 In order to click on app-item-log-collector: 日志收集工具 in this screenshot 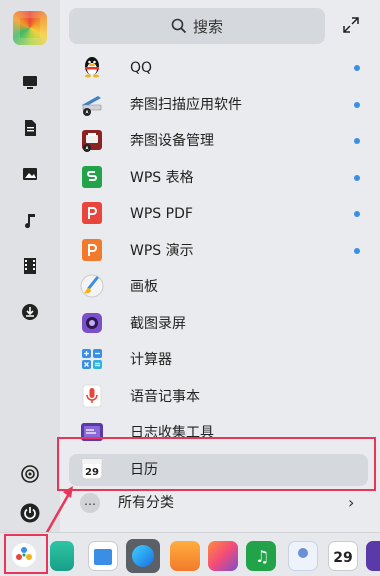, I will do `click(220, 433)`.